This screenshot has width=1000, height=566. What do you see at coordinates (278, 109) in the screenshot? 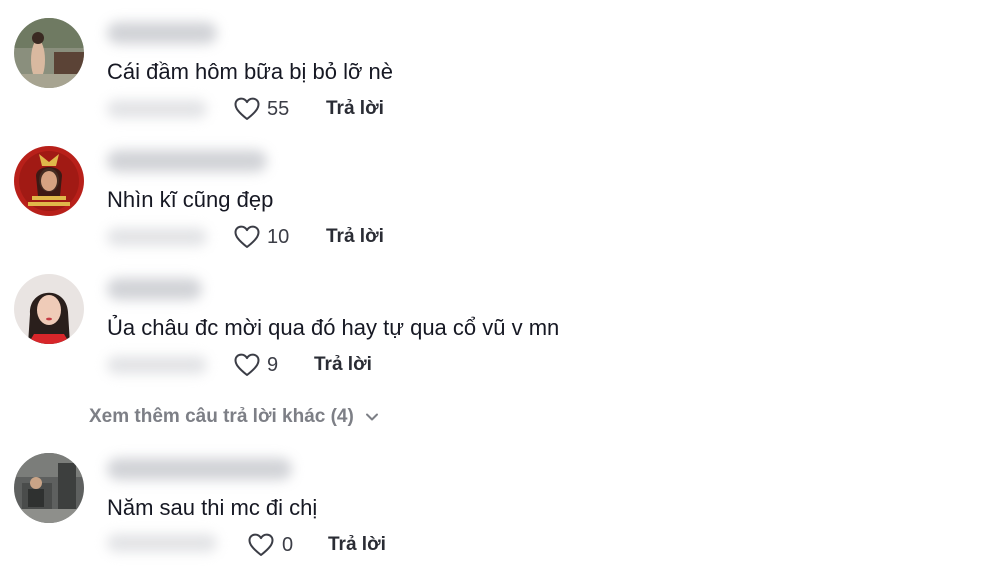
I see `like-count: 55` at bounding box center [278, 109].